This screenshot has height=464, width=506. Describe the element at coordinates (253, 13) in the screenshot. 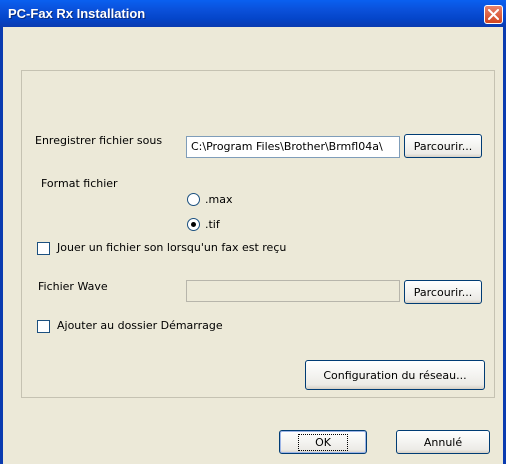

I see `title-bar: PC-Fax Rx Installation` at that location.